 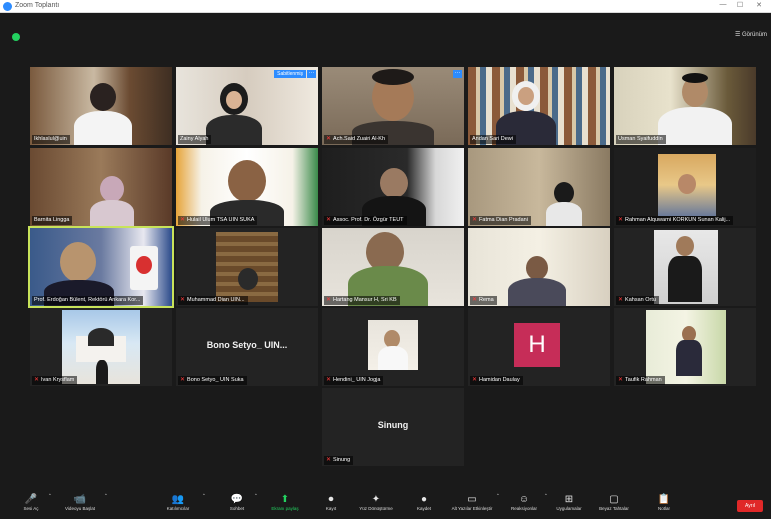 What do you see at coordinates (339, 460) in the screenshot?
I see `participant-name: ✕ Sinung` at bounding box center [339, 460].